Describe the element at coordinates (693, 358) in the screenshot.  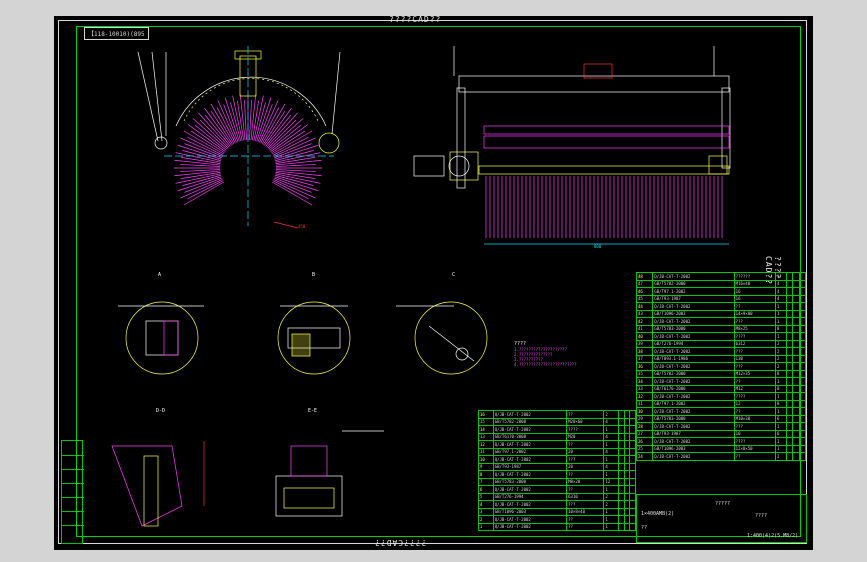
I see `parts-cell: GB/T893.1-1986` at that location.